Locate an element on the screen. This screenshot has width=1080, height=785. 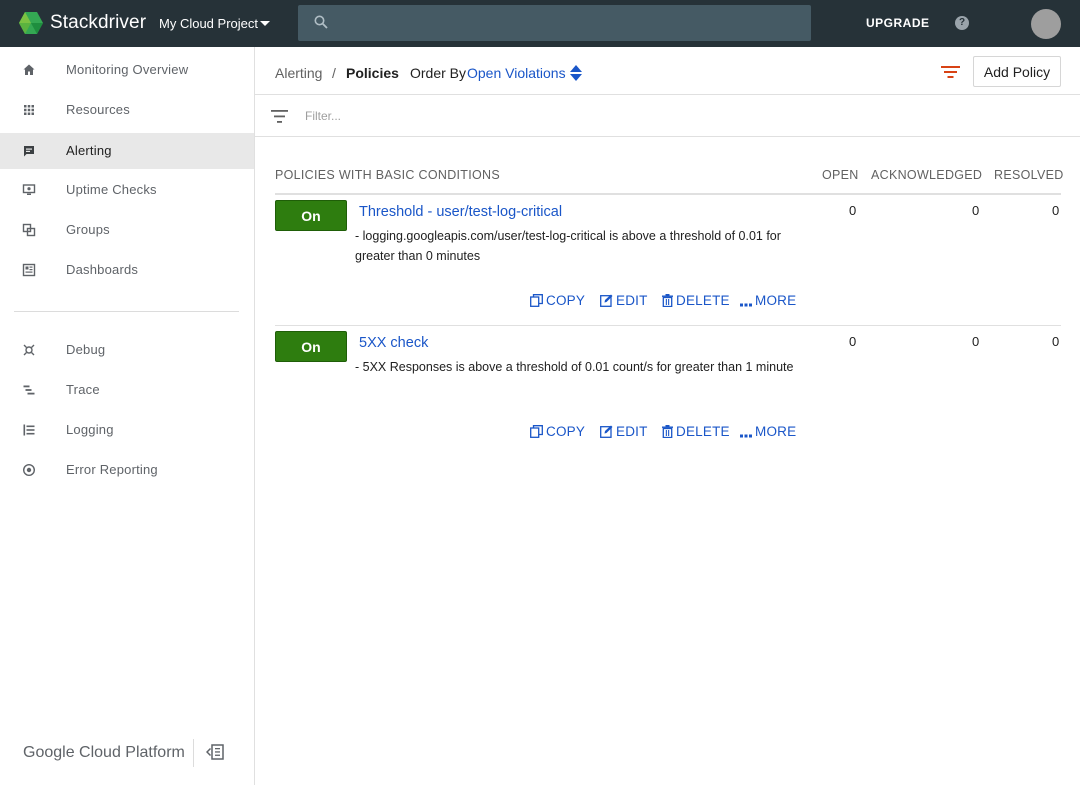
policy-name-link: Threshold - user/test-log-critical is located at coordinates (460, 212).